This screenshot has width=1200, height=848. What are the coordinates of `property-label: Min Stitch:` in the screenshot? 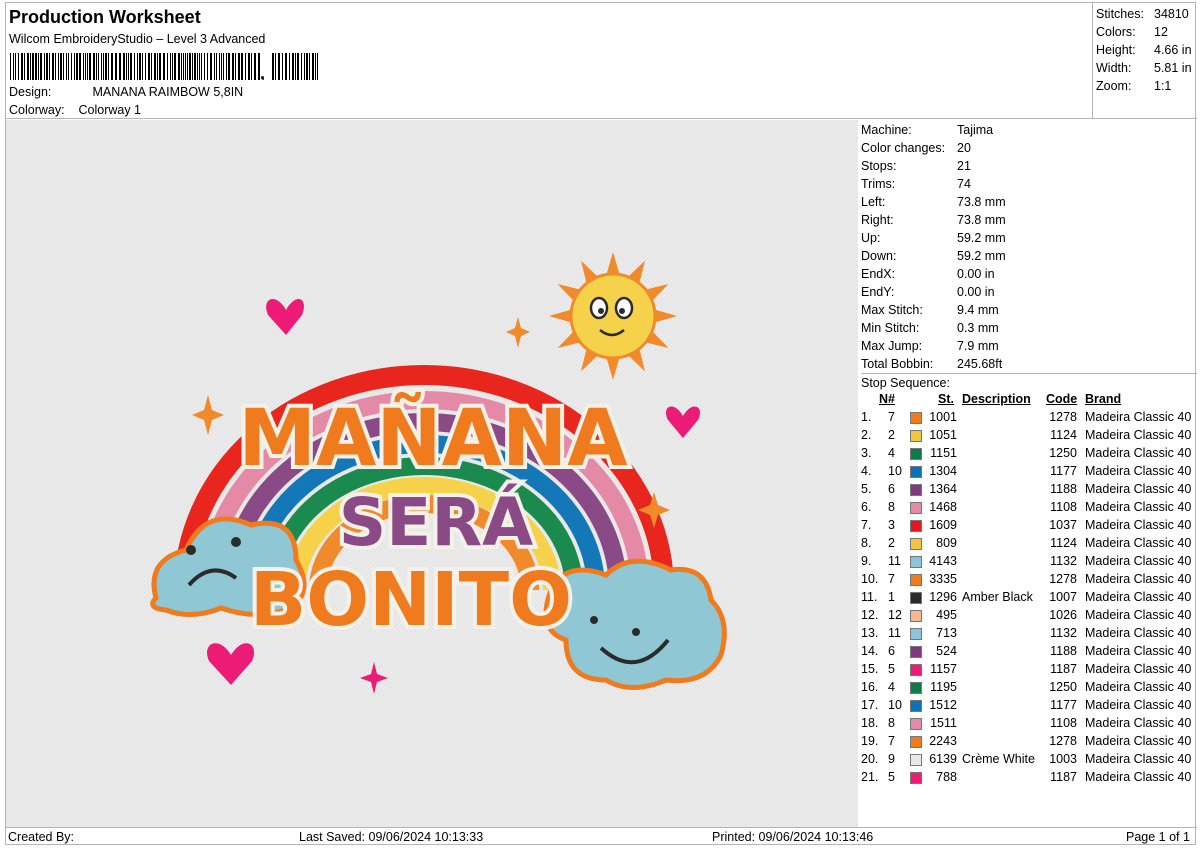 It's located at (890, 328).